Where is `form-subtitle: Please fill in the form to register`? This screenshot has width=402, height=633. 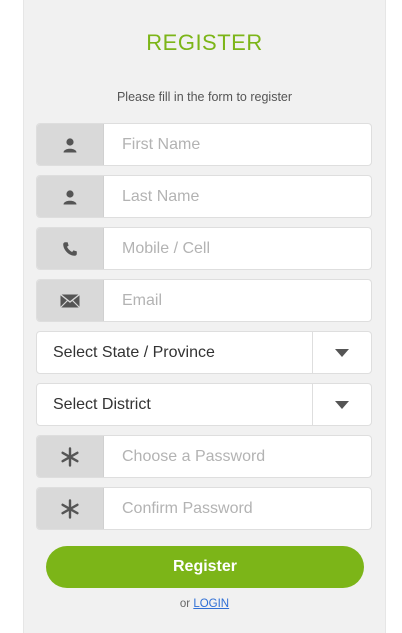 form-subtitle: Please fill in the form to register is located at coordinates (204, 97).